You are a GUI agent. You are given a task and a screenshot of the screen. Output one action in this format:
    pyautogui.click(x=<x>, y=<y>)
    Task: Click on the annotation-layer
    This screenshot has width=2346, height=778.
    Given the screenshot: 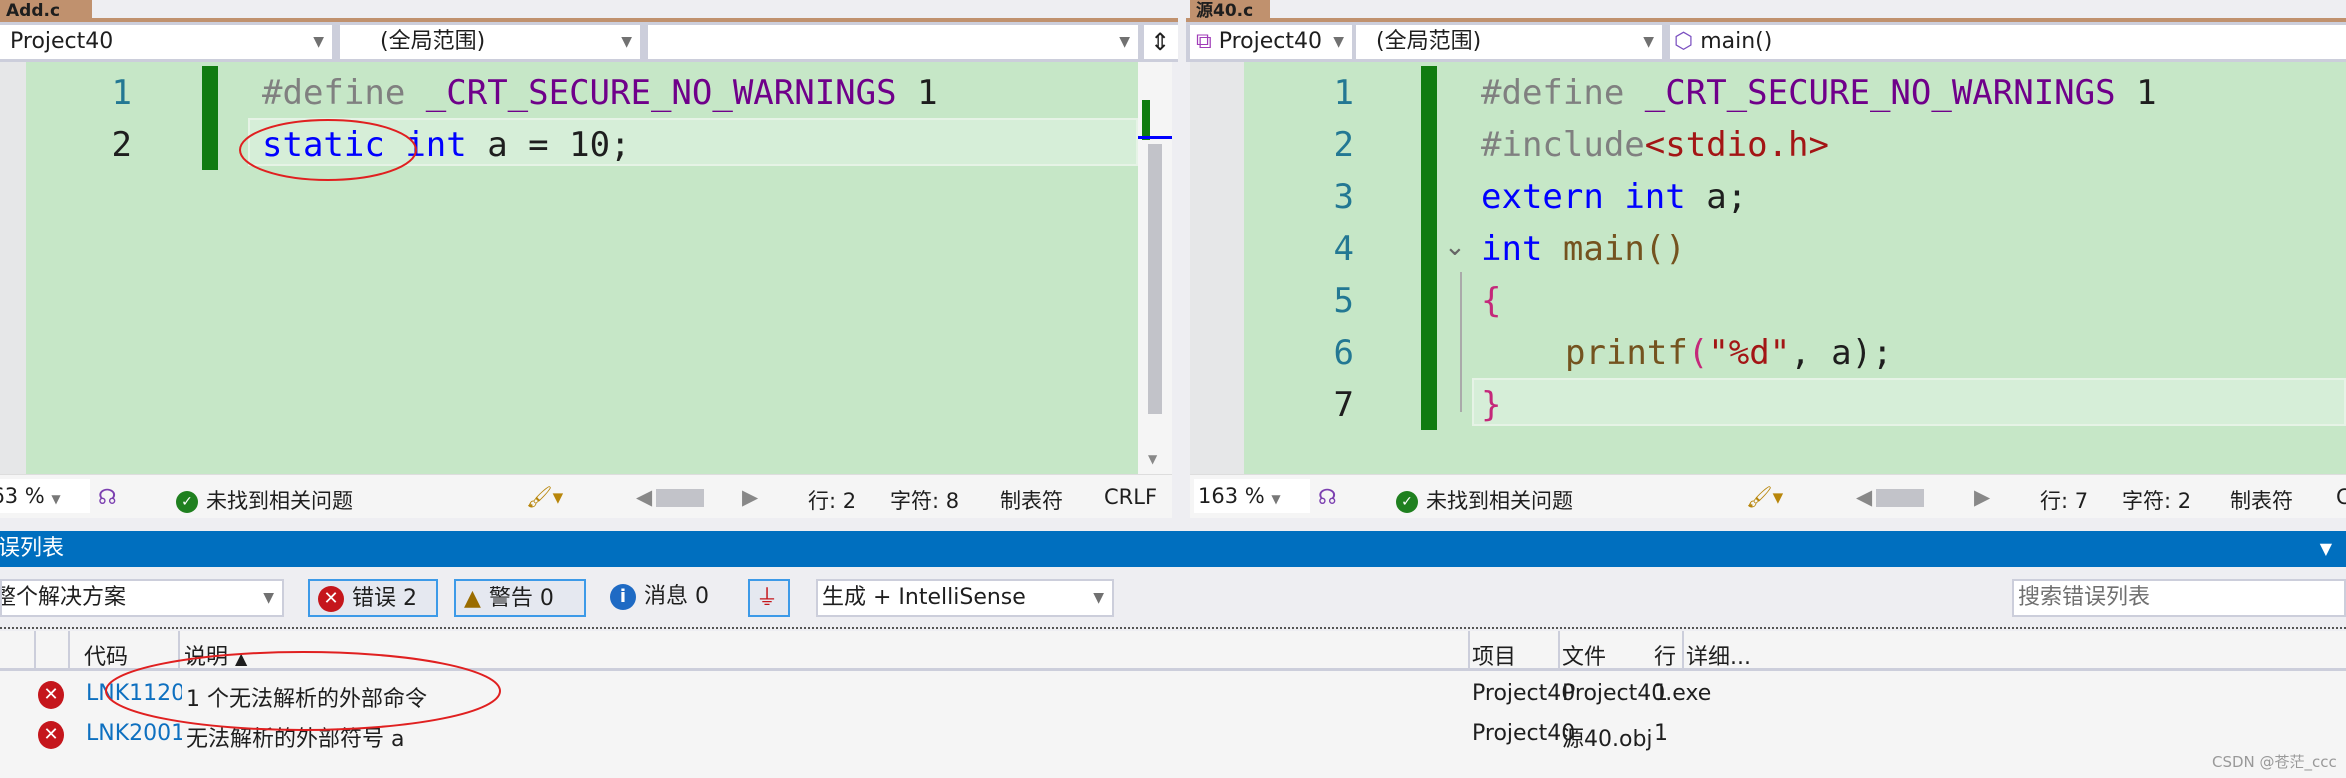 What is the action you would take?
    pyautogui.click(x=303, y=425)
    